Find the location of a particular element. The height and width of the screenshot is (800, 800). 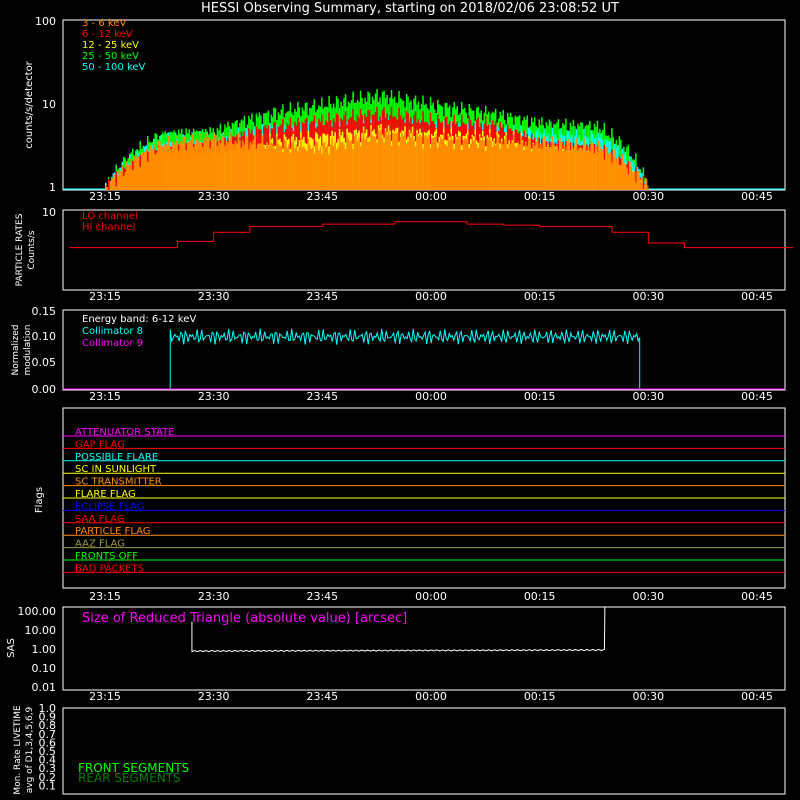

y-label-flags: Flags is located at coordinates (39, 500).